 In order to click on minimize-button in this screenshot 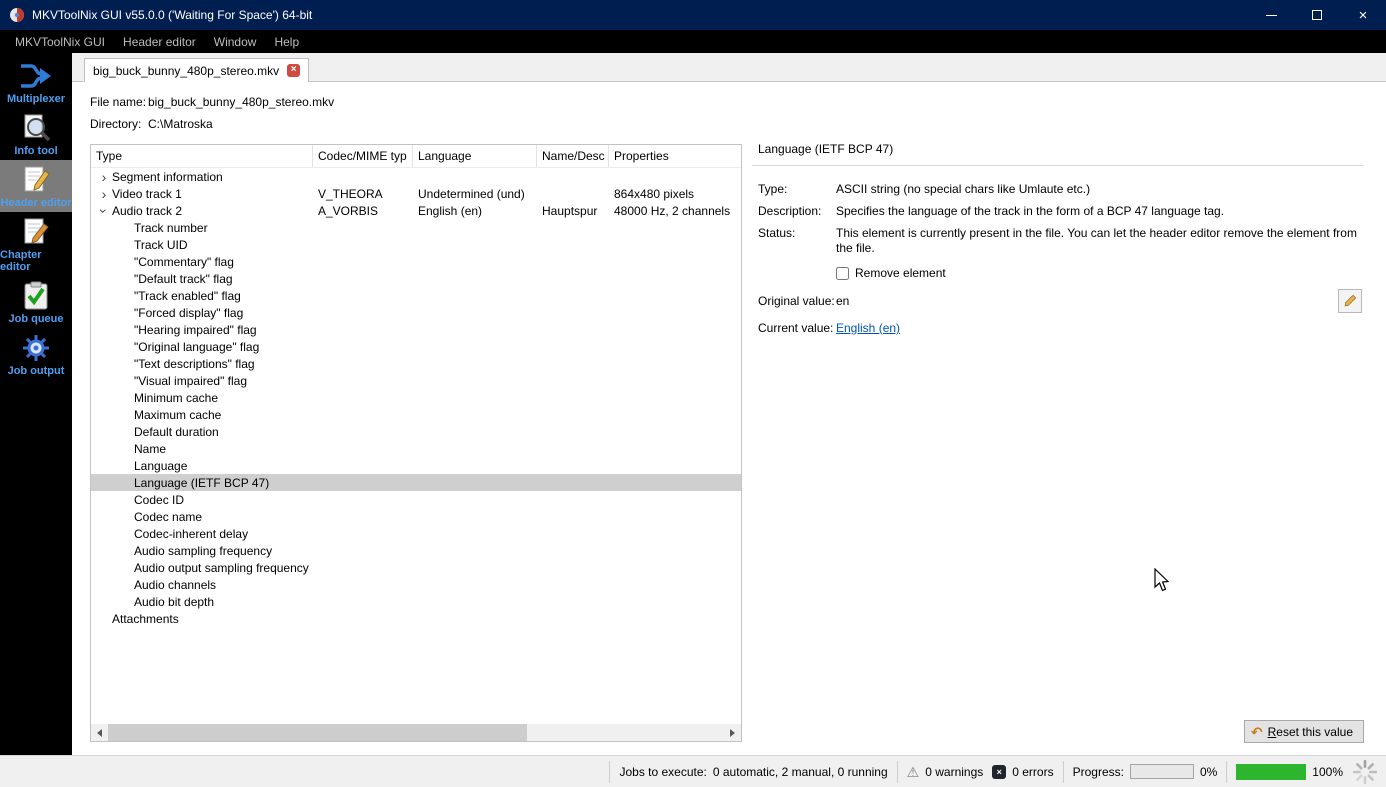, I will do `click(1271, 15)`.